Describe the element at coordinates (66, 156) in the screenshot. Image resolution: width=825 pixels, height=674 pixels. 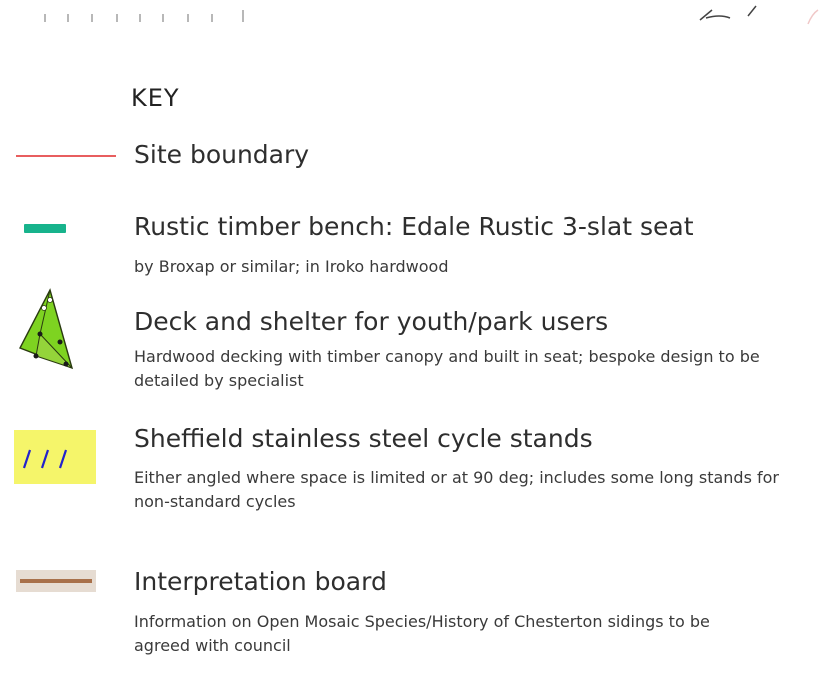
I see `site-boundary-line-icon` at that location.